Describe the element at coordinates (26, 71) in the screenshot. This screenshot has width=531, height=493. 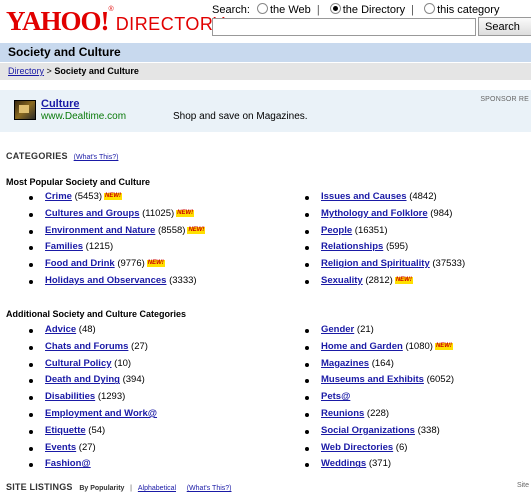
I see `breadcrumb-directory-link: Directory` at that location.